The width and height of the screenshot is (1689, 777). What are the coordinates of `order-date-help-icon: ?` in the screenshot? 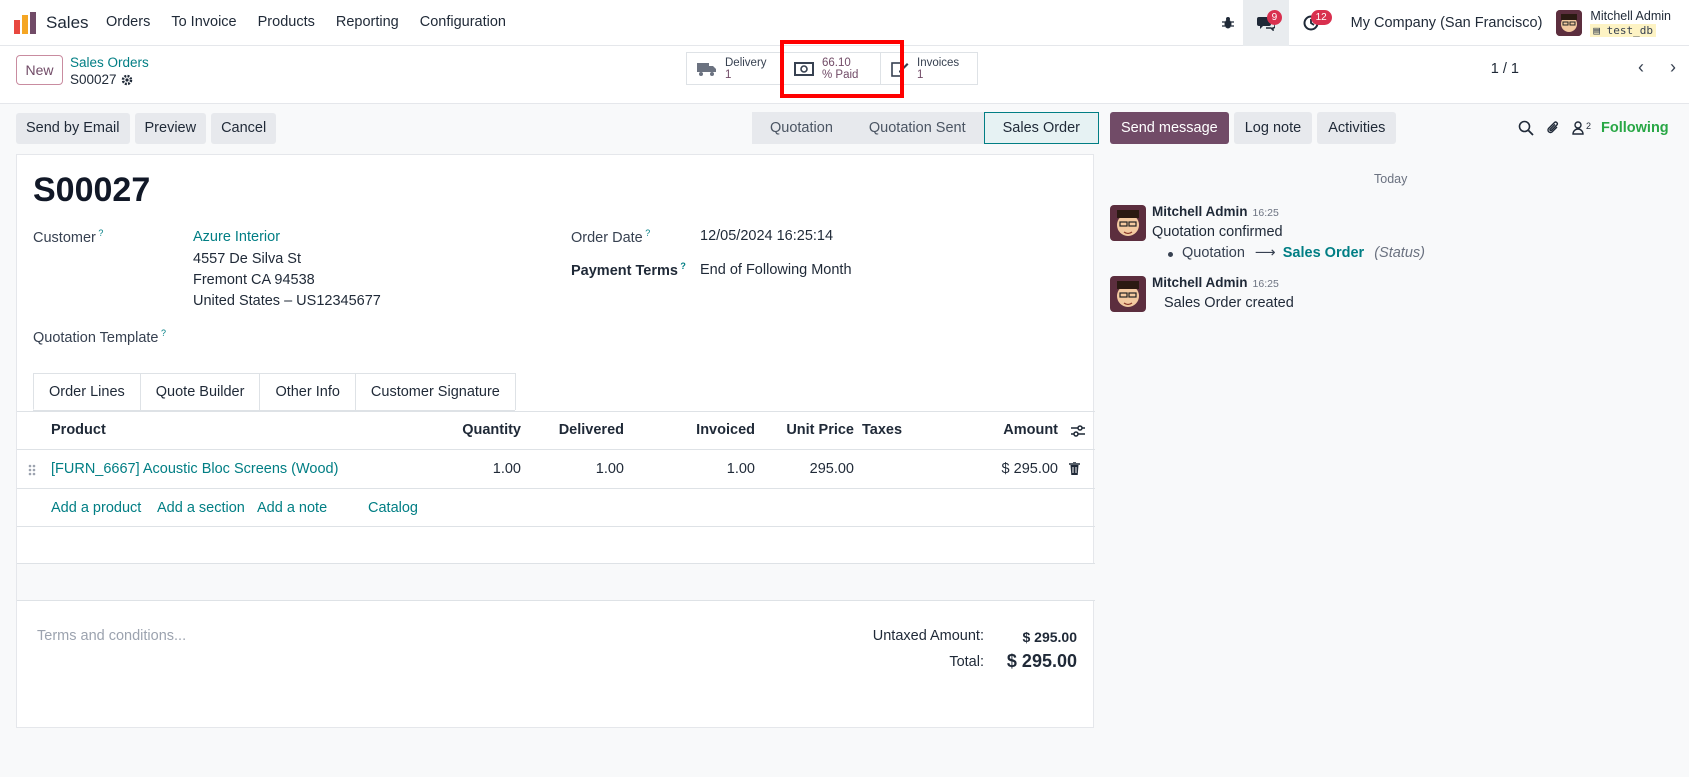 It's located at (646, 233).